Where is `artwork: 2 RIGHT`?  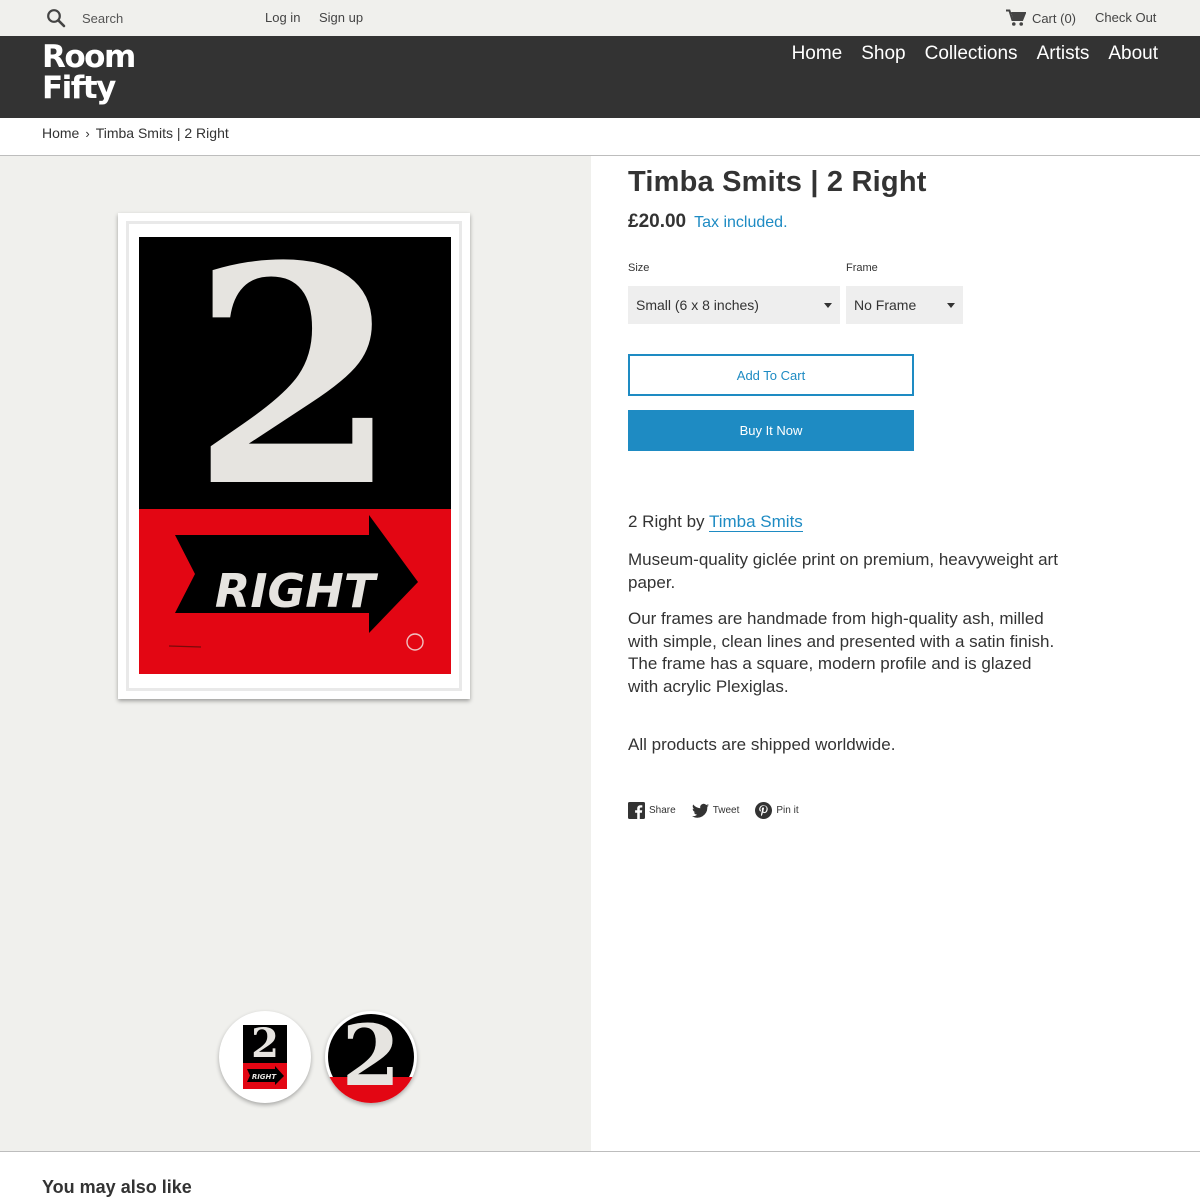 artwork: 2 RIGHT is located at coordinates (295, 455).